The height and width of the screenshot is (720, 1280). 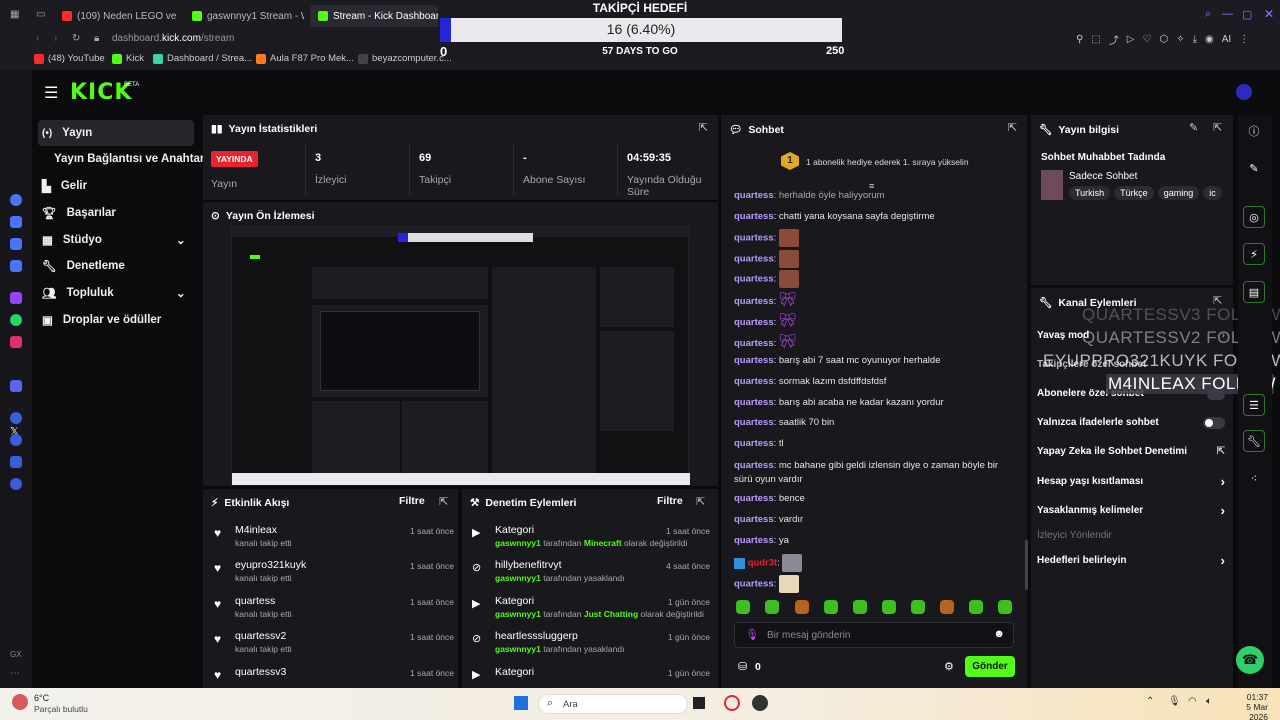 What do you see at coordinates (128, 58) in the screenshot?
I see `bookmark-kick: Kick` at bounding box center [128, 58].